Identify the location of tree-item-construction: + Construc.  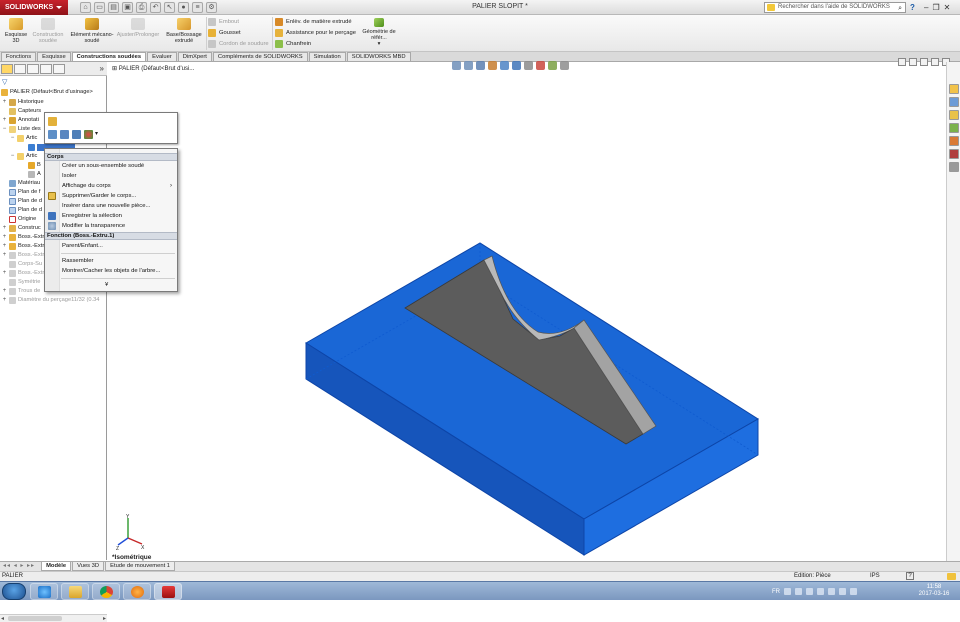
(21, 228).